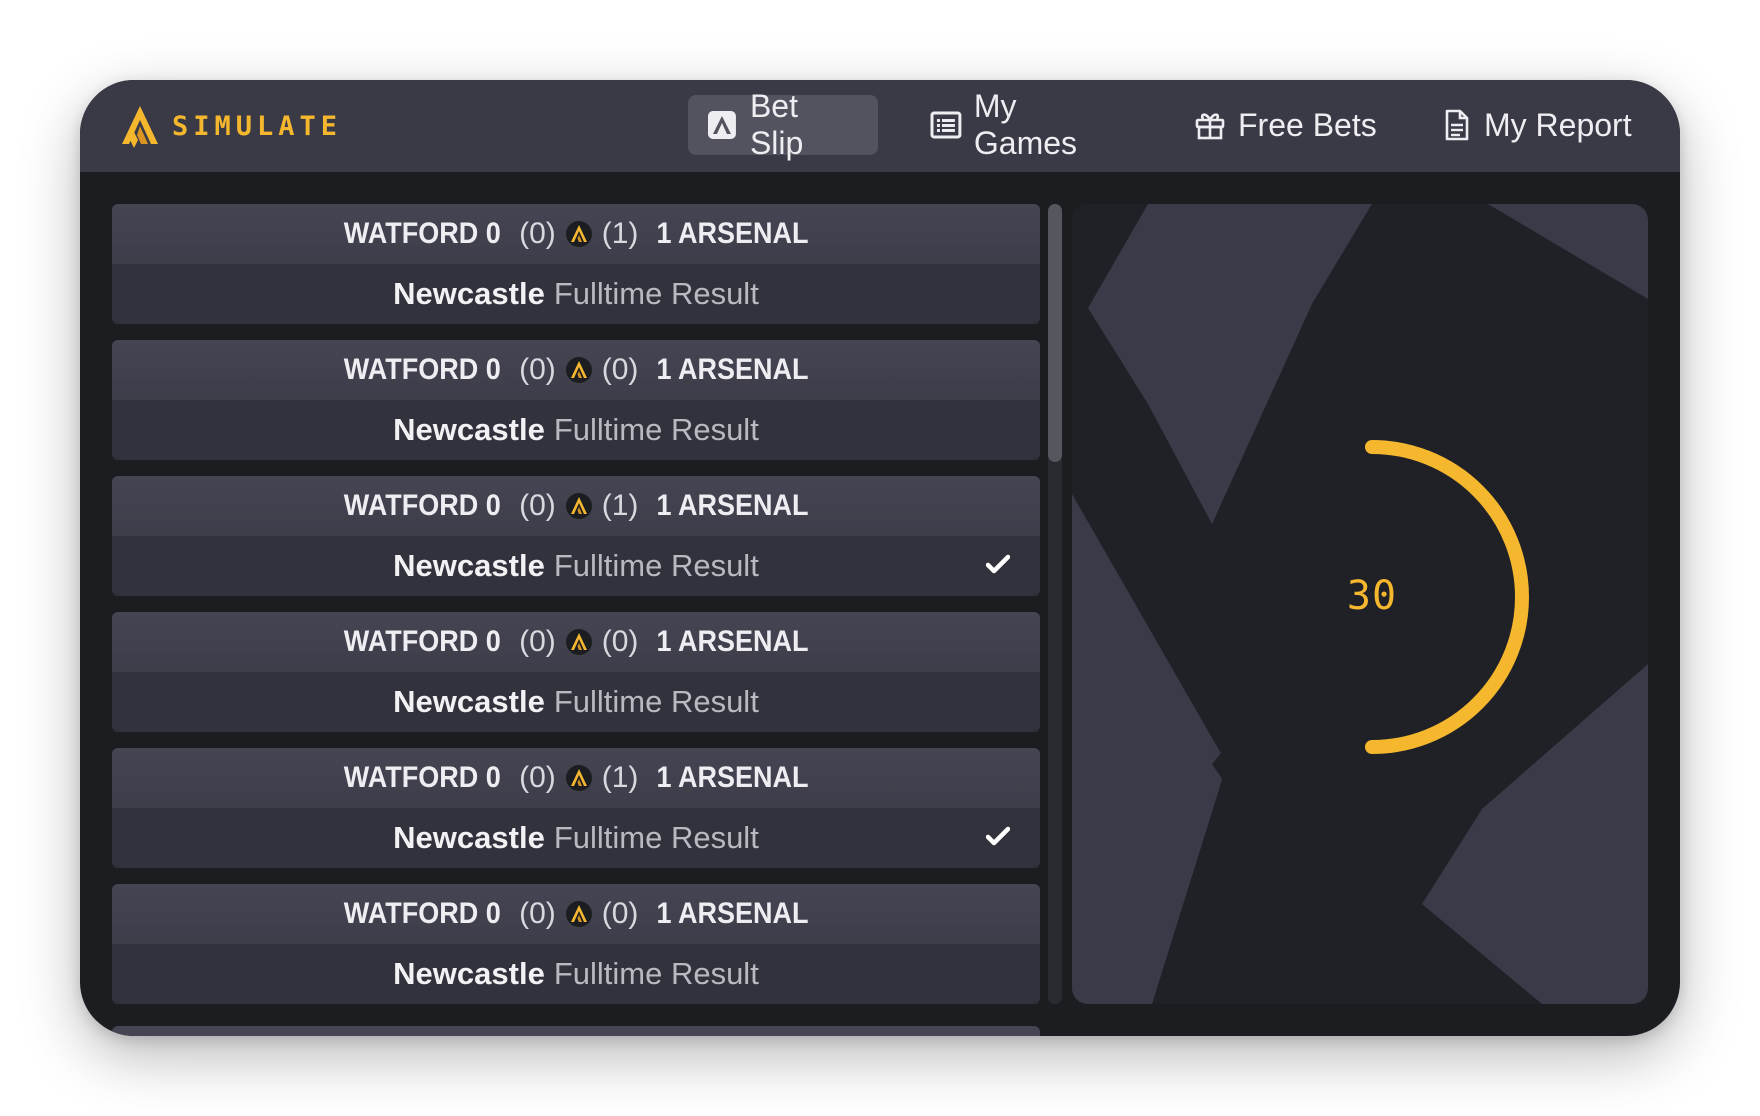 This screenshot has width=1760, height=1116. Describe the element at coordinates (576, 1031) in the screenshot. I see `bet-card-partial` at that location.